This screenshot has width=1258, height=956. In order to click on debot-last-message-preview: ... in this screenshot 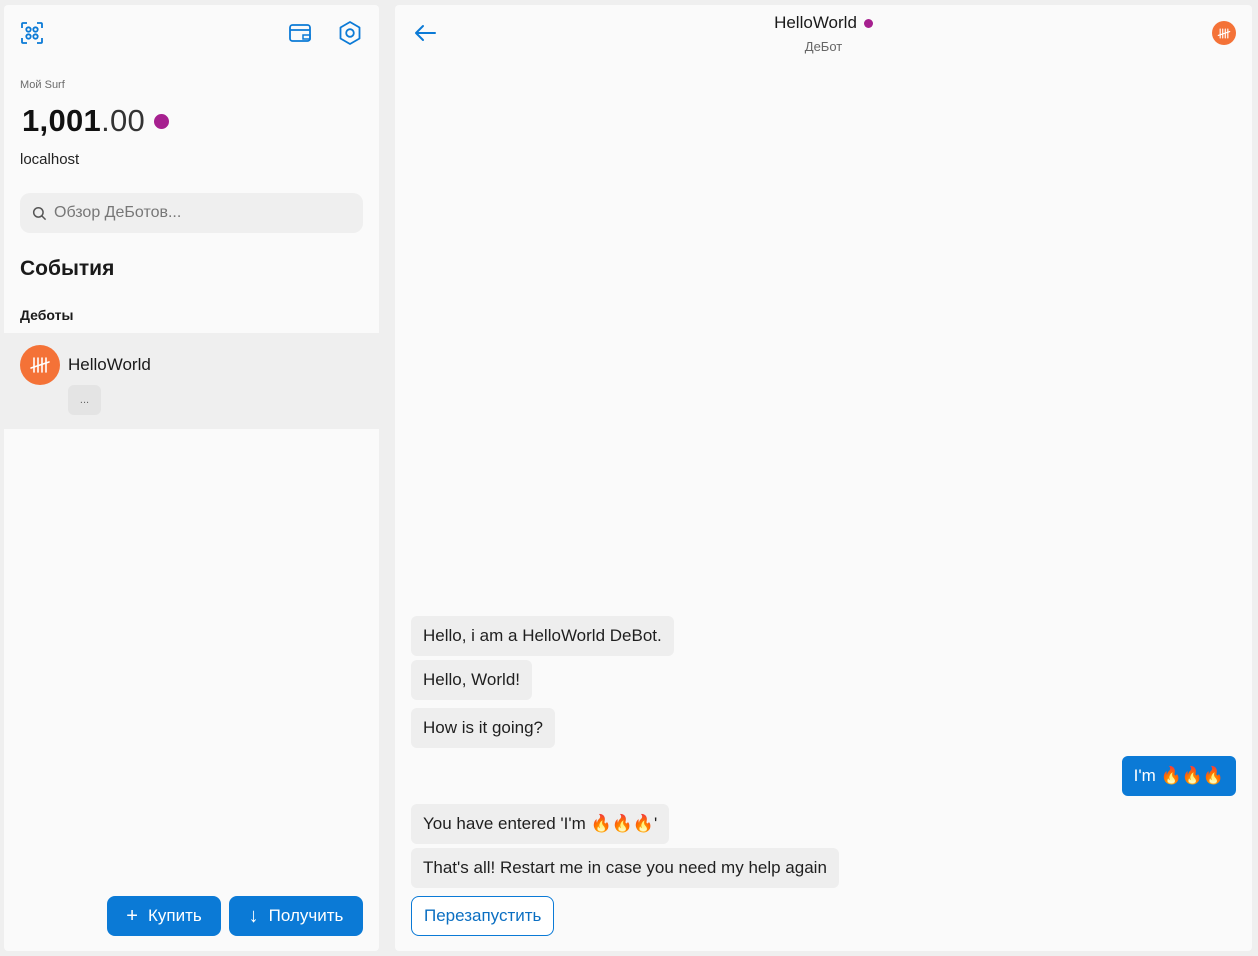, I will do `click(84, 400)`.